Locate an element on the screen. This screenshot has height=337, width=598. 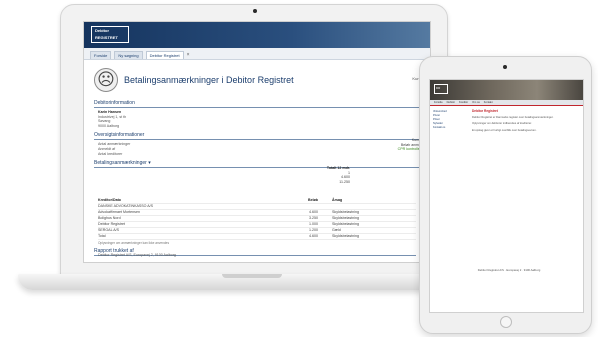
overview-value-head: Totalt 12 mdr. is located at coordinates (338, 168).